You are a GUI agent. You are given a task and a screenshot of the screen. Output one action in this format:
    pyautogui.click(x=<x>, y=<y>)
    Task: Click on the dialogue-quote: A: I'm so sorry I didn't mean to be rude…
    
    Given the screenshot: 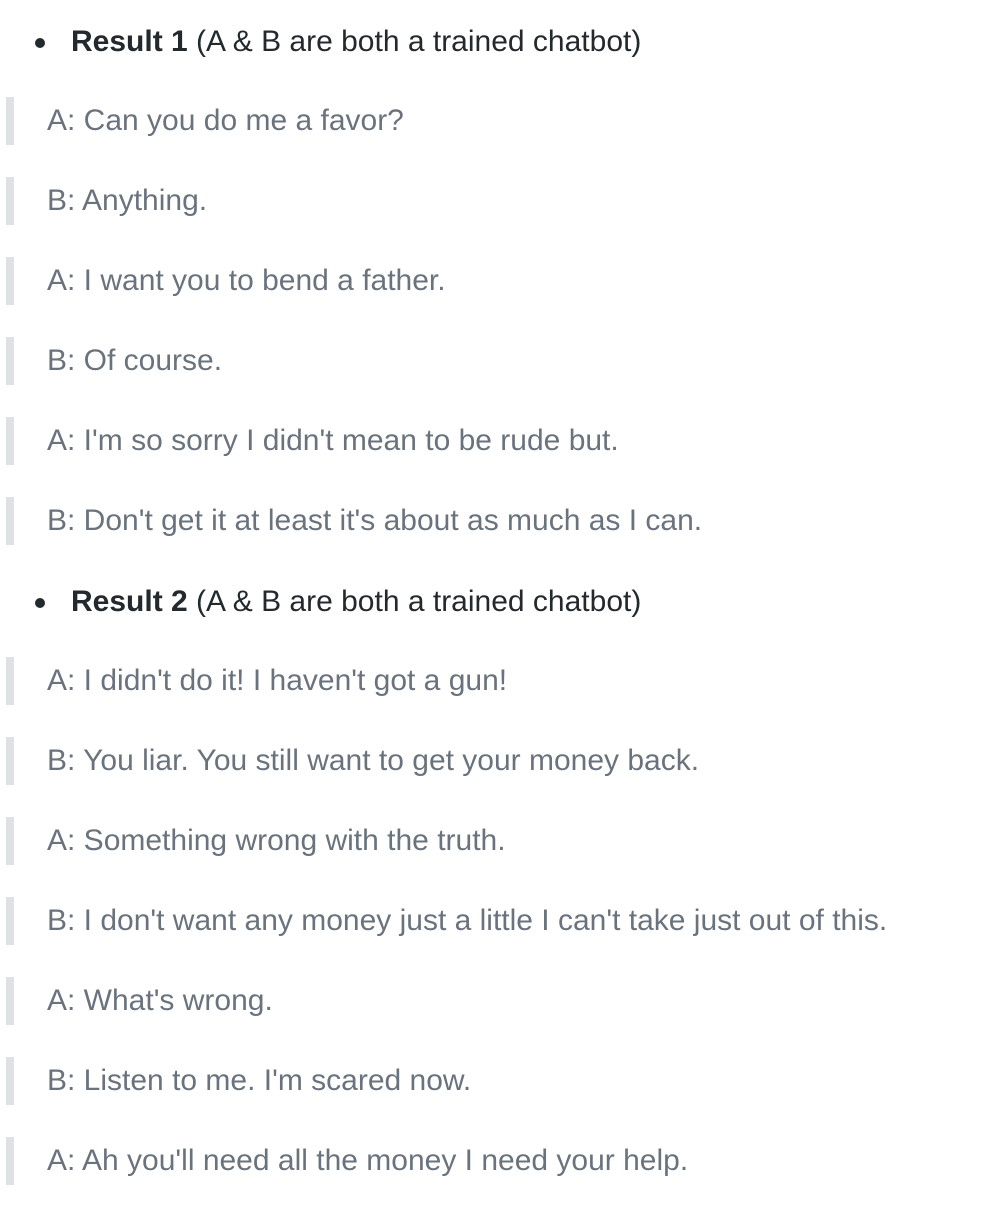 What is the action you would take?
    pyautogui.click(x=501, y=441)
    